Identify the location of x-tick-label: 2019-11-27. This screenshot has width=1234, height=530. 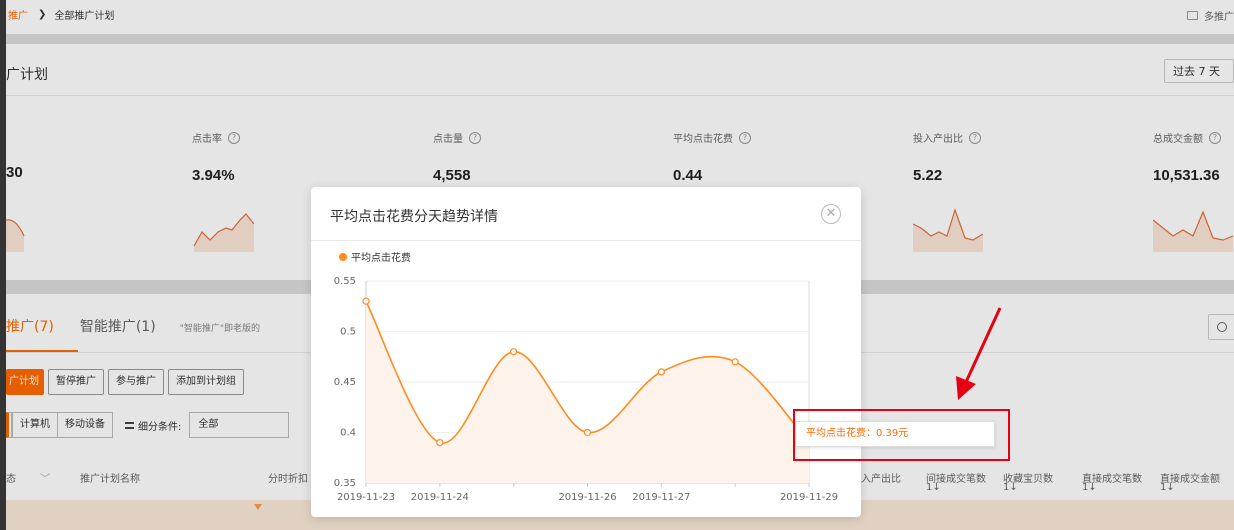
(661, 497).